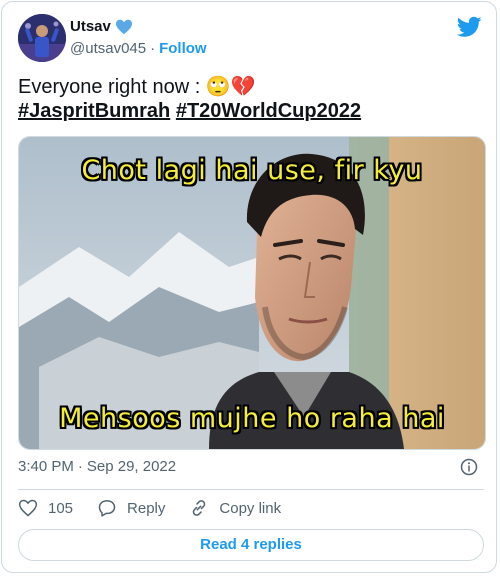 The width and height of the screenshot is (500, 576). Describe the element at coordinates (268, 111) in the screenshot. I see `hashtag-t20worldcup2022: #T20WorldCup2022` at that location.